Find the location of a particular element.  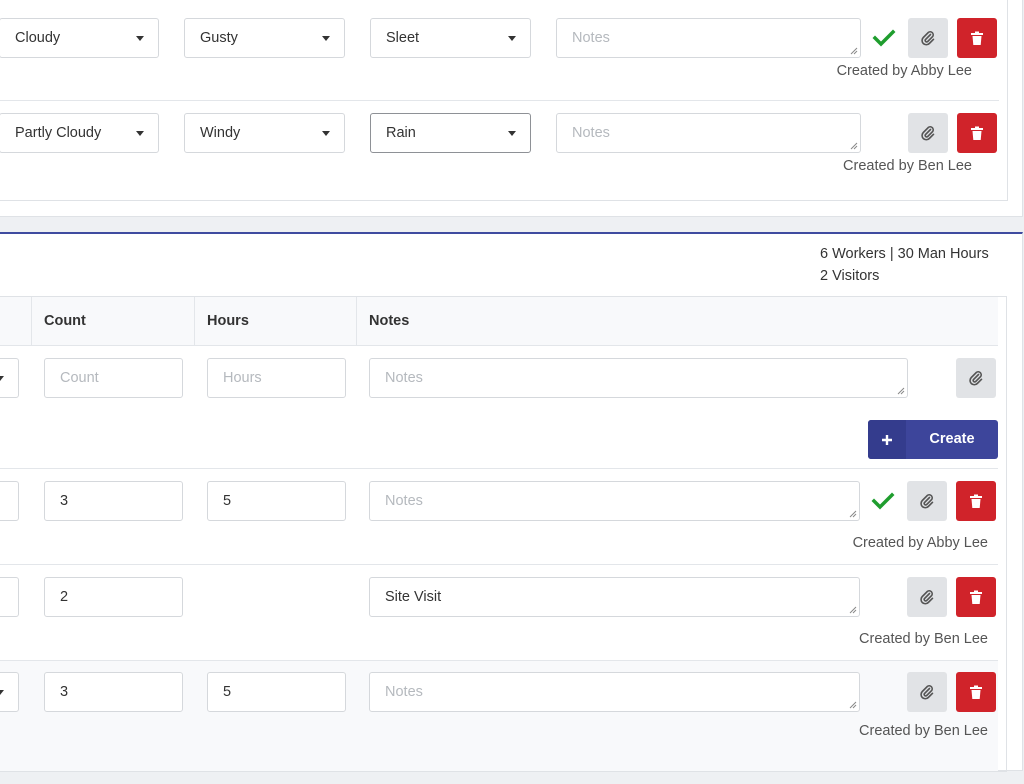

visitor-summary: 2 Visitors is located at coordinates (850, 276).